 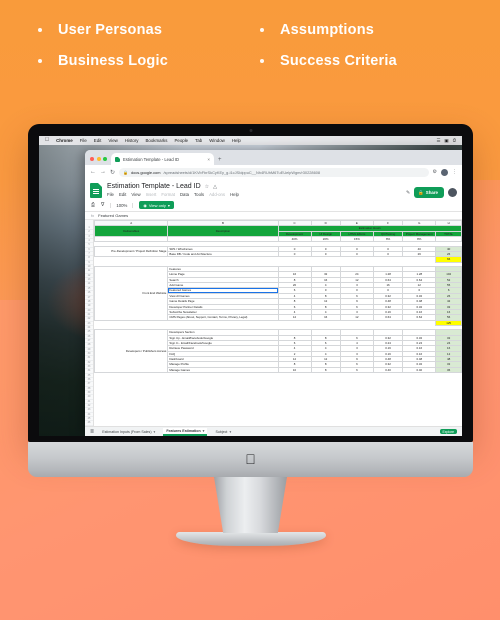 What do you see at coordinates (452, 192) in the screenshot?
I see `account-avatar` at bounding box center [452, 192].